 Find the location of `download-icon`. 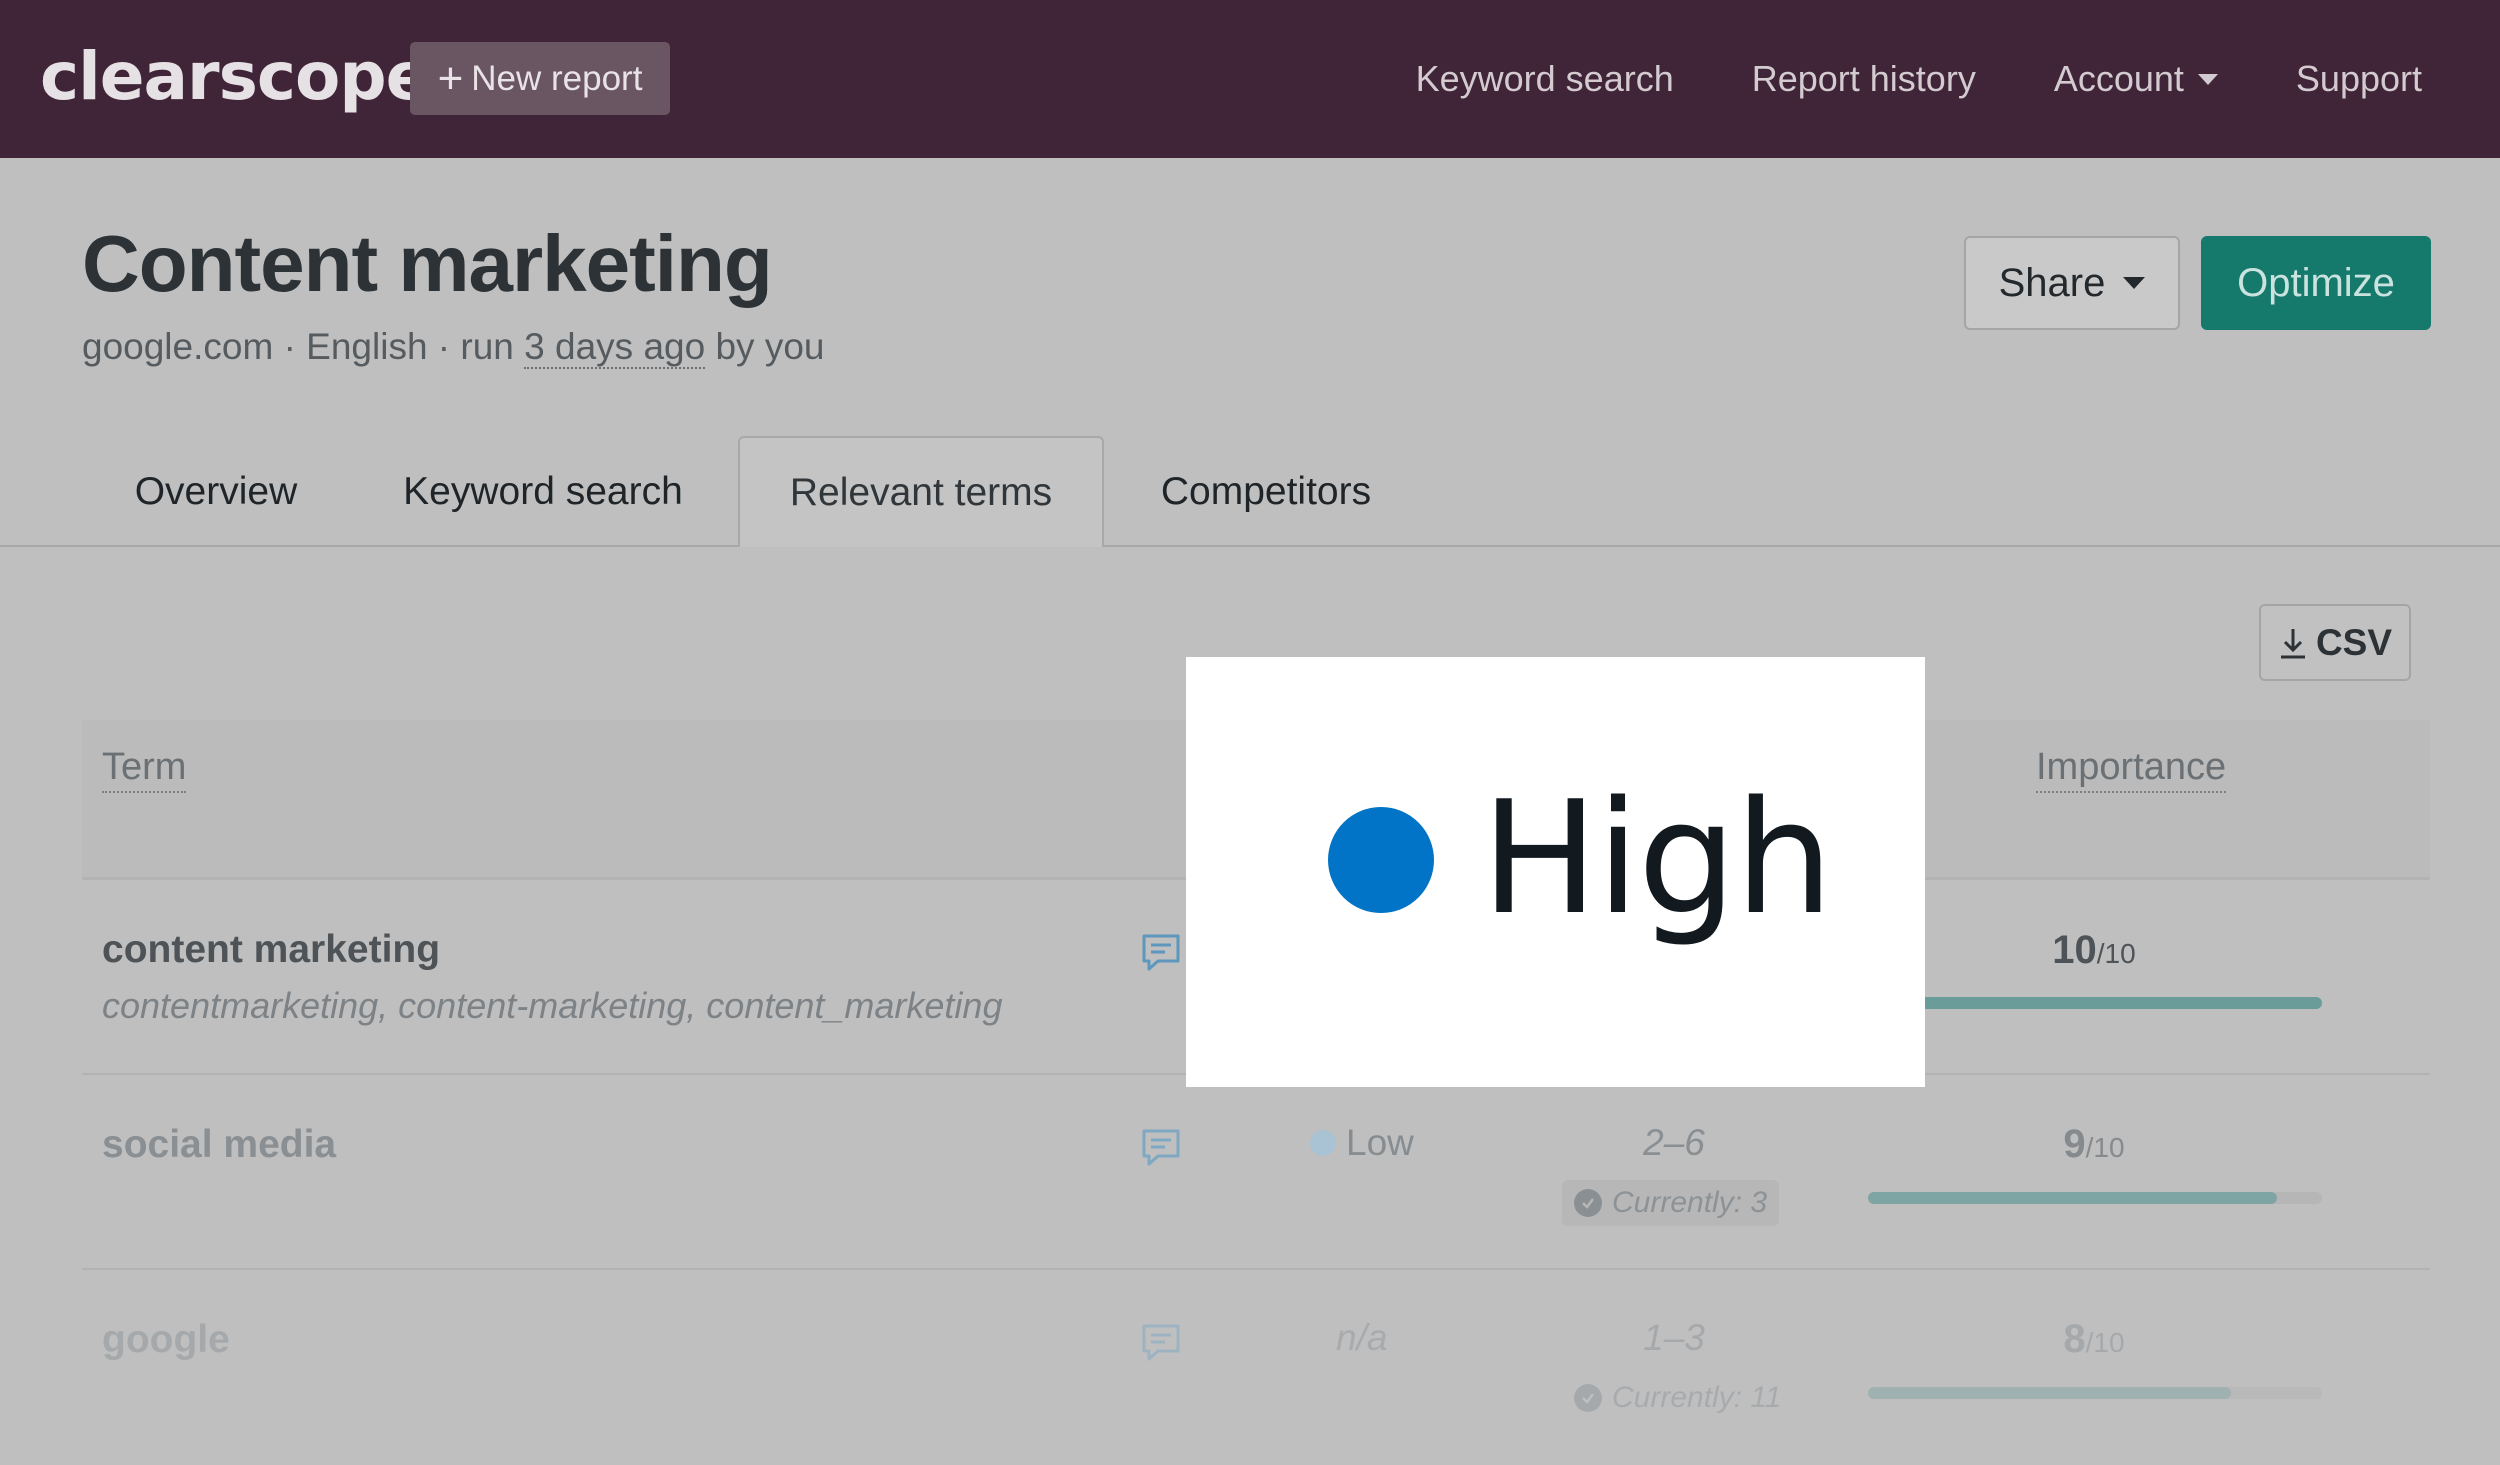

download-icon is located at coordinates (2292, 643).